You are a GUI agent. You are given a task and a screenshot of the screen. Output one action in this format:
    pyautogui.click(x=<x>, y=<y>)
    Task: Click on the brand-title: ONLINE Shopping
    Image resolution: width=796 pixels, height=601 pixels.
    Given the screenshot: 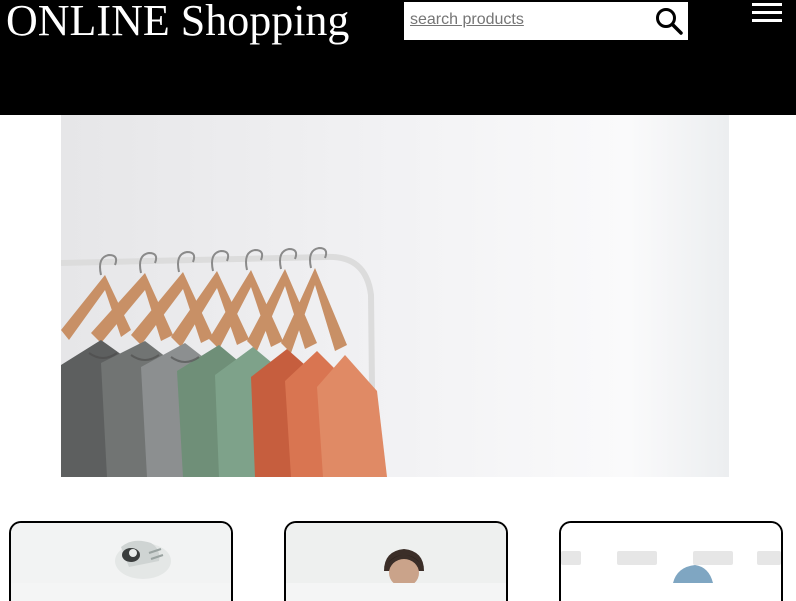 What is the action you would take?
    pyautogui.click(x=177, y=22)
    